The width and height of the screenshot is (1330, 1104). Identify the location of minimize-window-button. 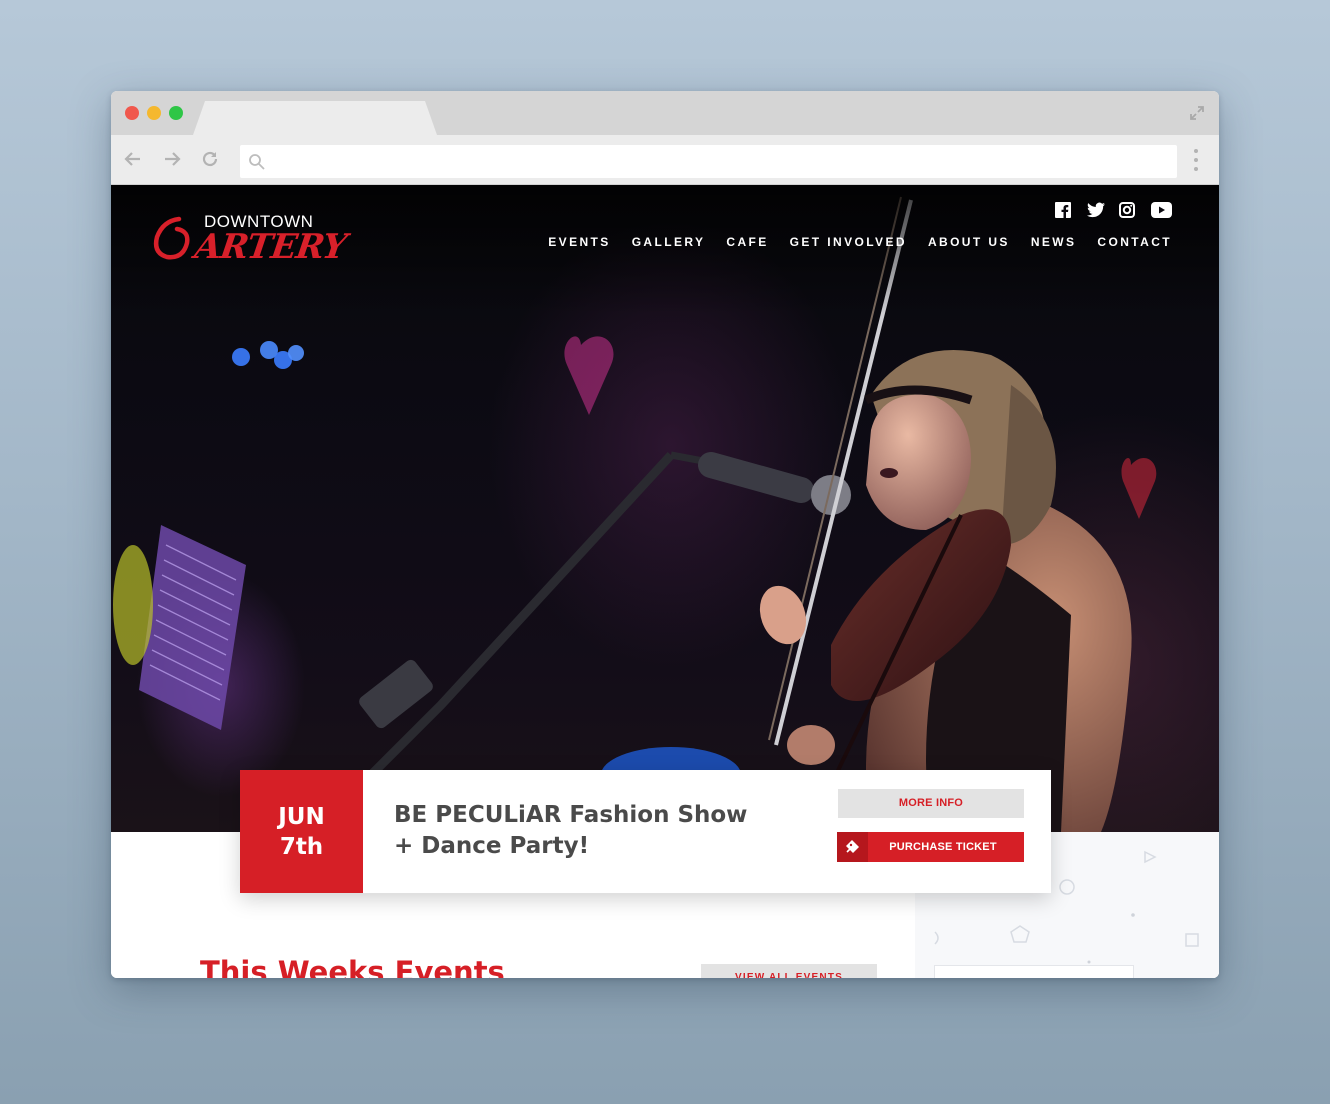
(154, 113).